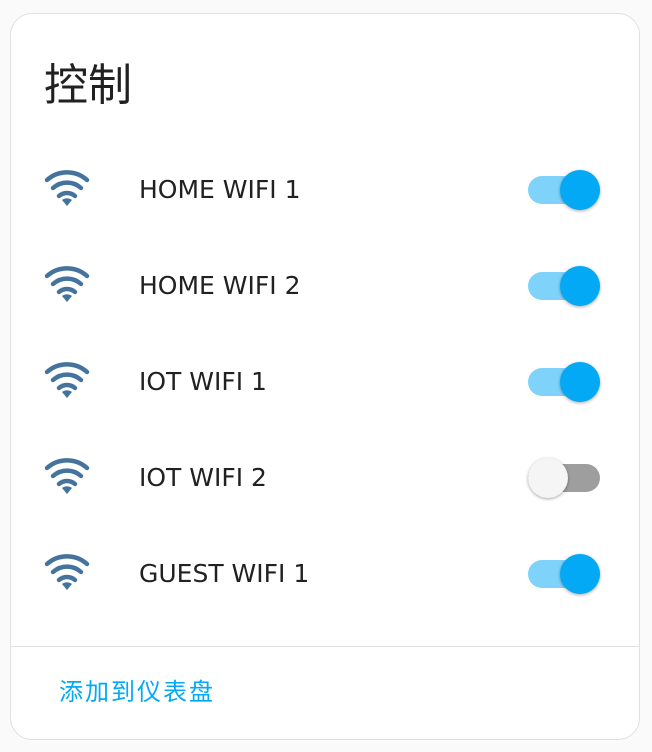  Describe the element at coordinates (220, 190) in the screenshot. I see `entity-label: HOME WIFI 1` at that location.